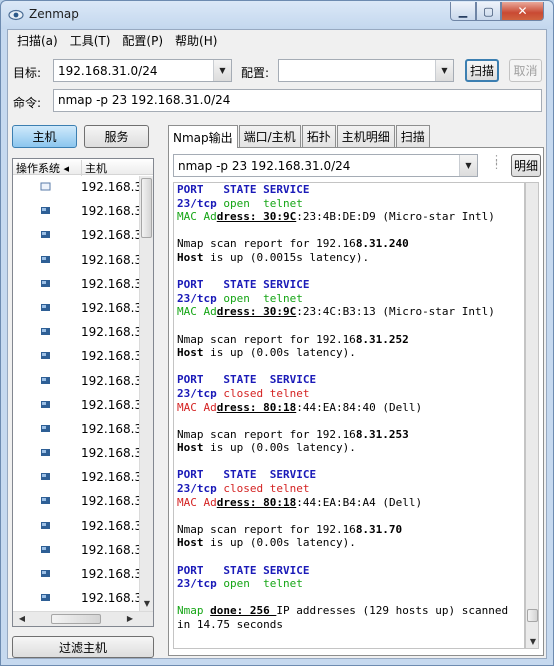  What do you see at coordinates (243, 203) in the screenshot?
I see `output-segment: open` at bounding box center [243, 203].